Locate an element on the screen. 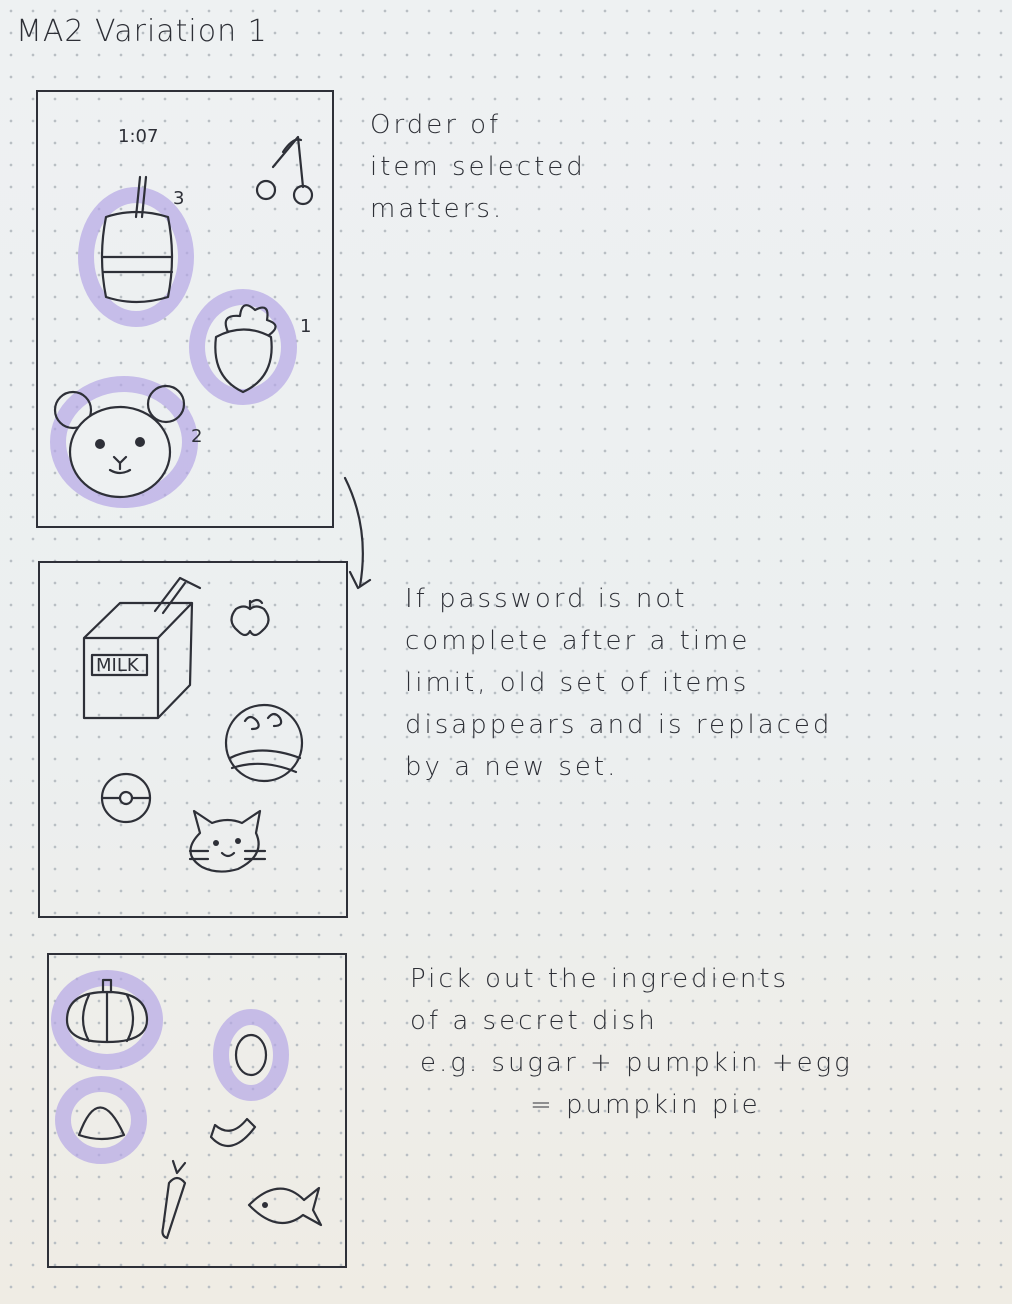 The width and height of the screenshot is (1012, 1304). bear-face-icon is located at coordinates (124, 442).